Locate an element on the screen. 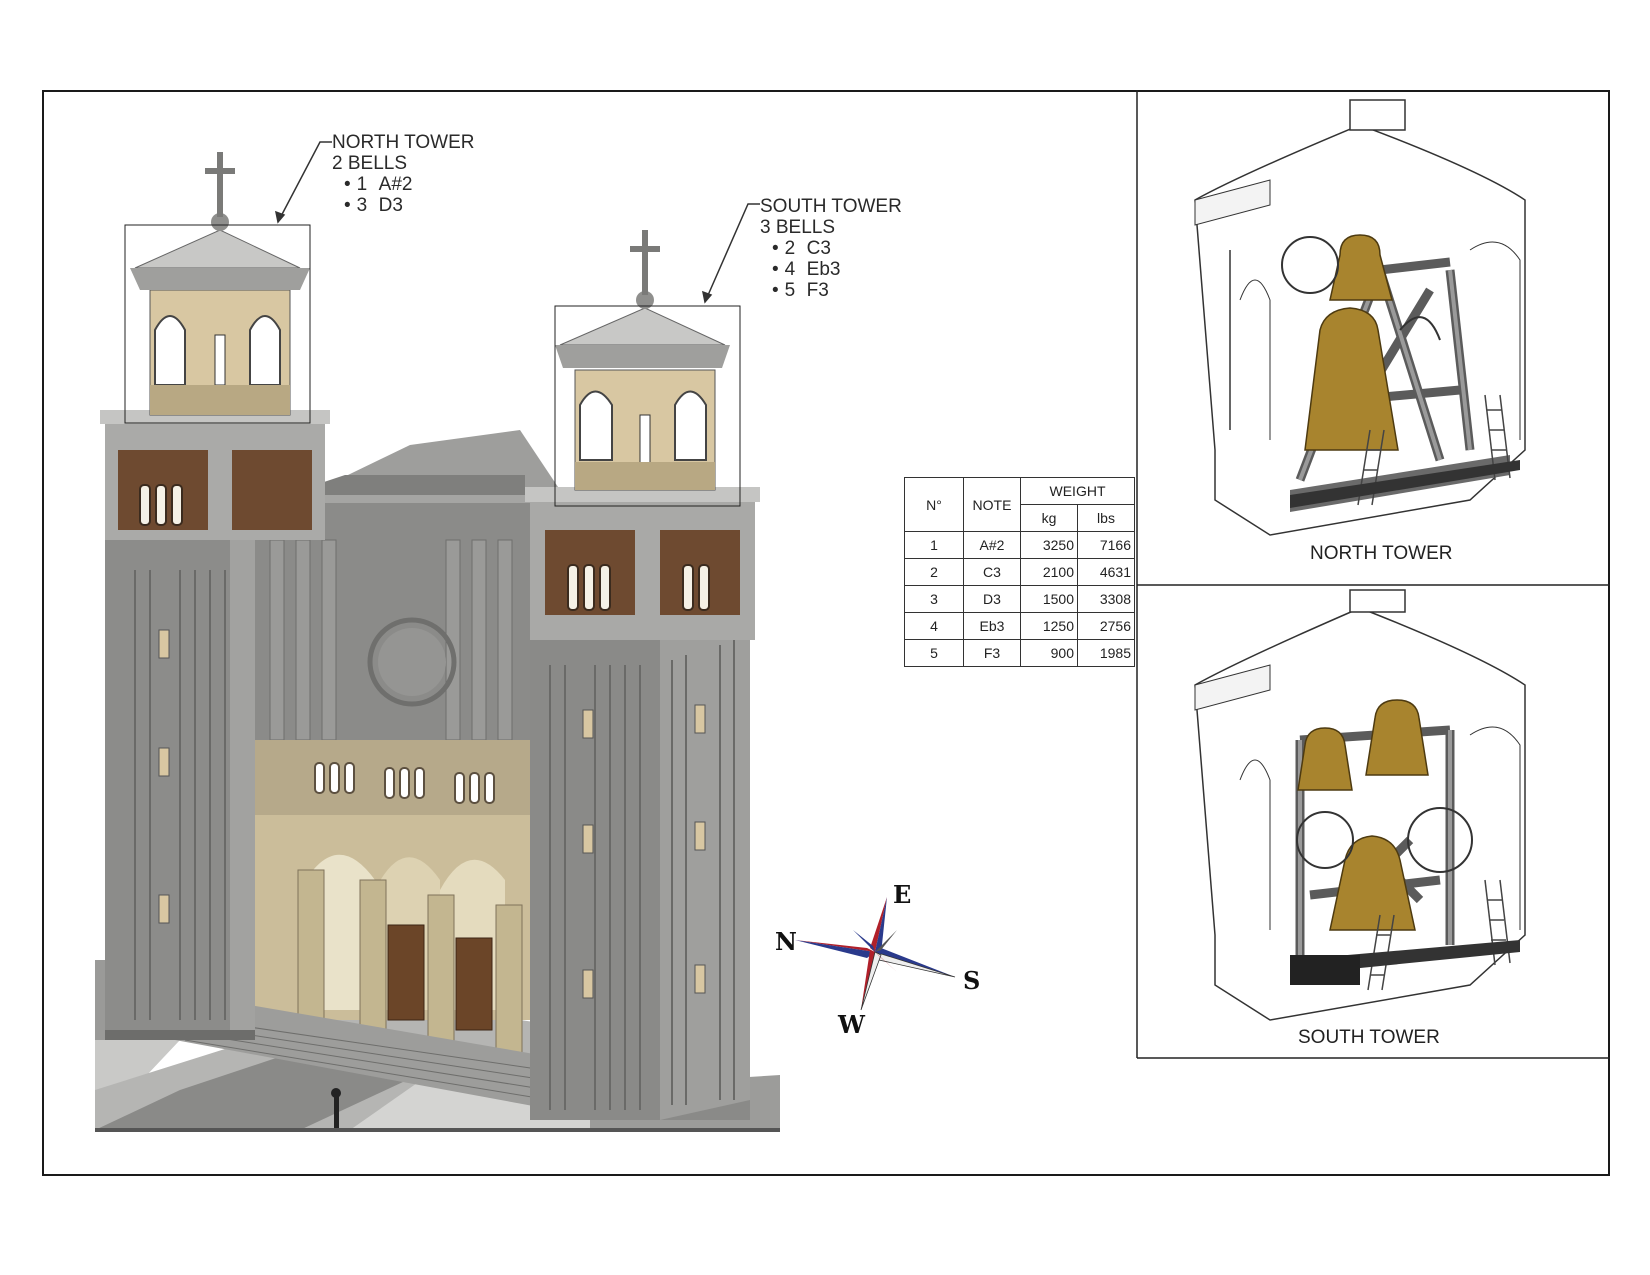 The image size is (1650, 1275). cell-lbs: 3308 is located at coordinates (1106, 599).